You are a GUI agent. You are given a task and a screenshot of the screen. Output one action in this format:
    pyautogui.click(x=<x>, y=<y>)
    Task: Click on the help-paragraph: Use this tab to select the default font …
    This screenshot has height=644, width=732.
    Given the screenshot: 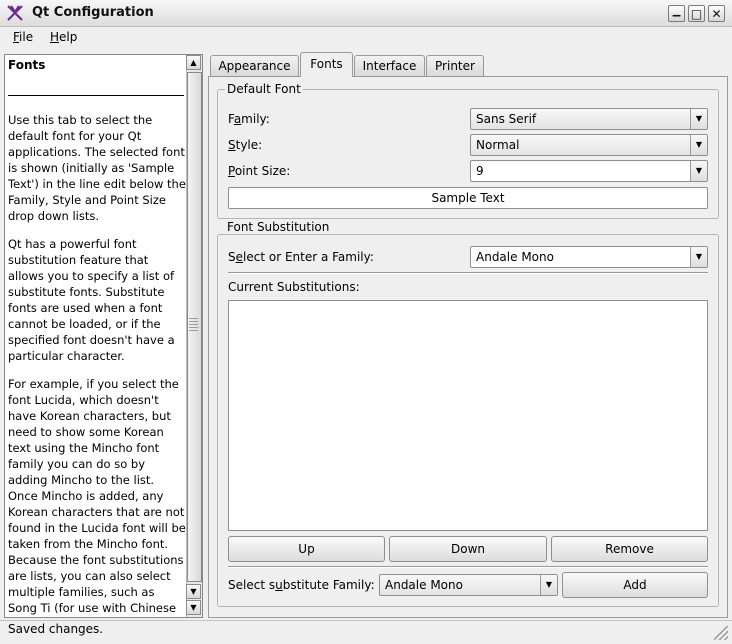 What is the action you would take?
    pyautogui.click(x=97, y=168)
    